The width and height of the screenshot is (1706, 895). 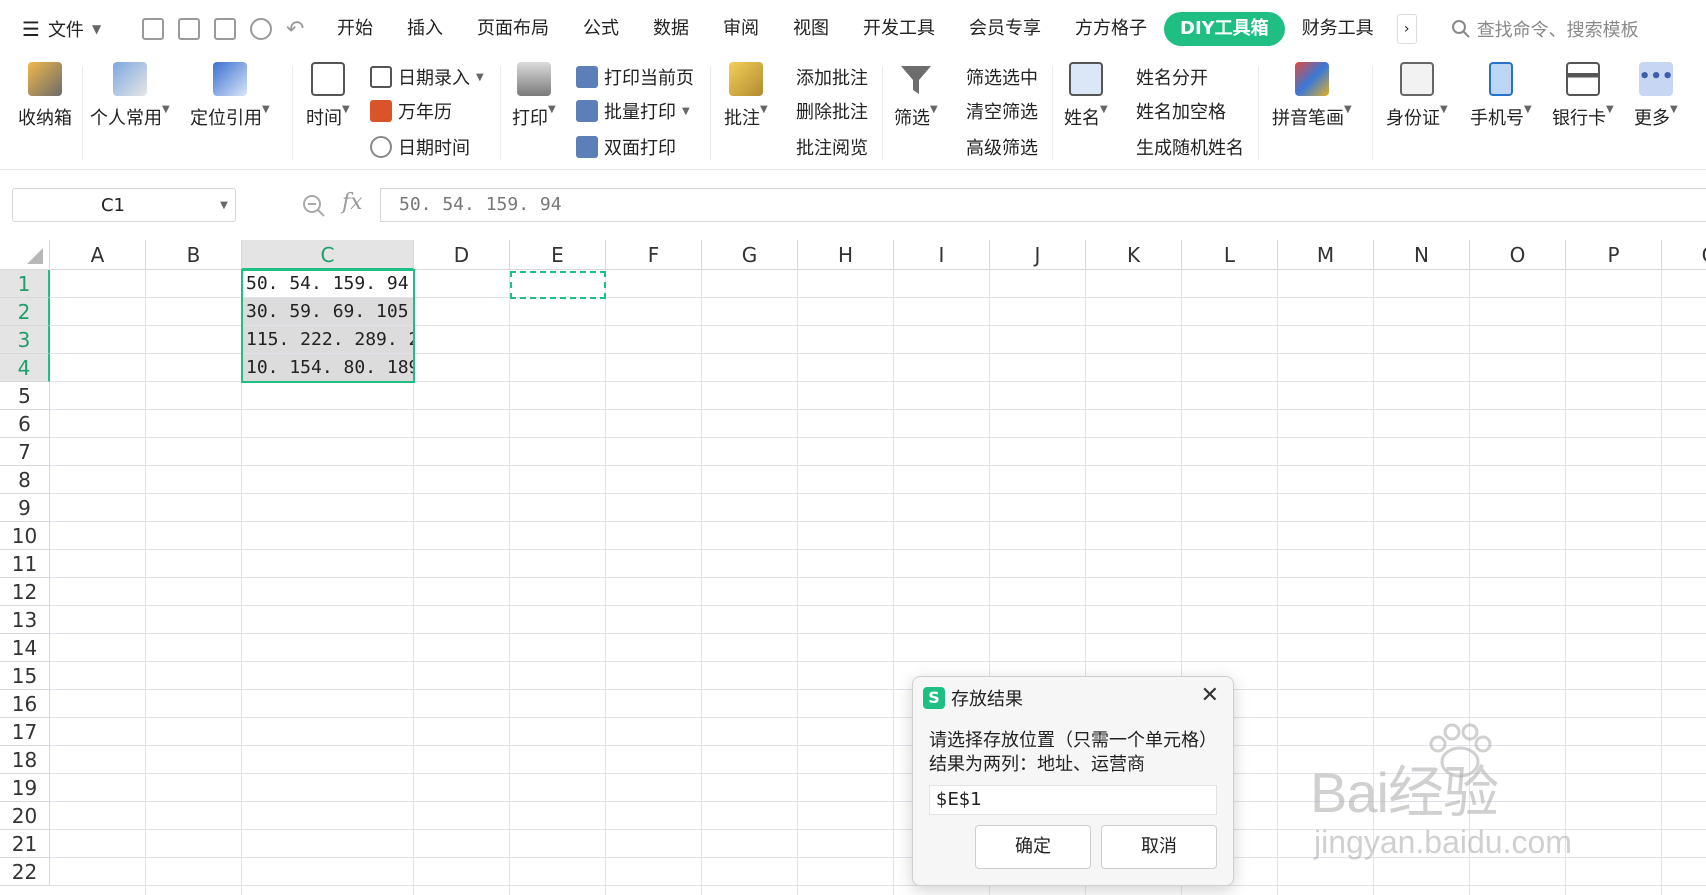 What do you see at coordinates (381, 111) in the screenshot?
I see `perpetual-calendar-icon` at bounding box center [381, 111].